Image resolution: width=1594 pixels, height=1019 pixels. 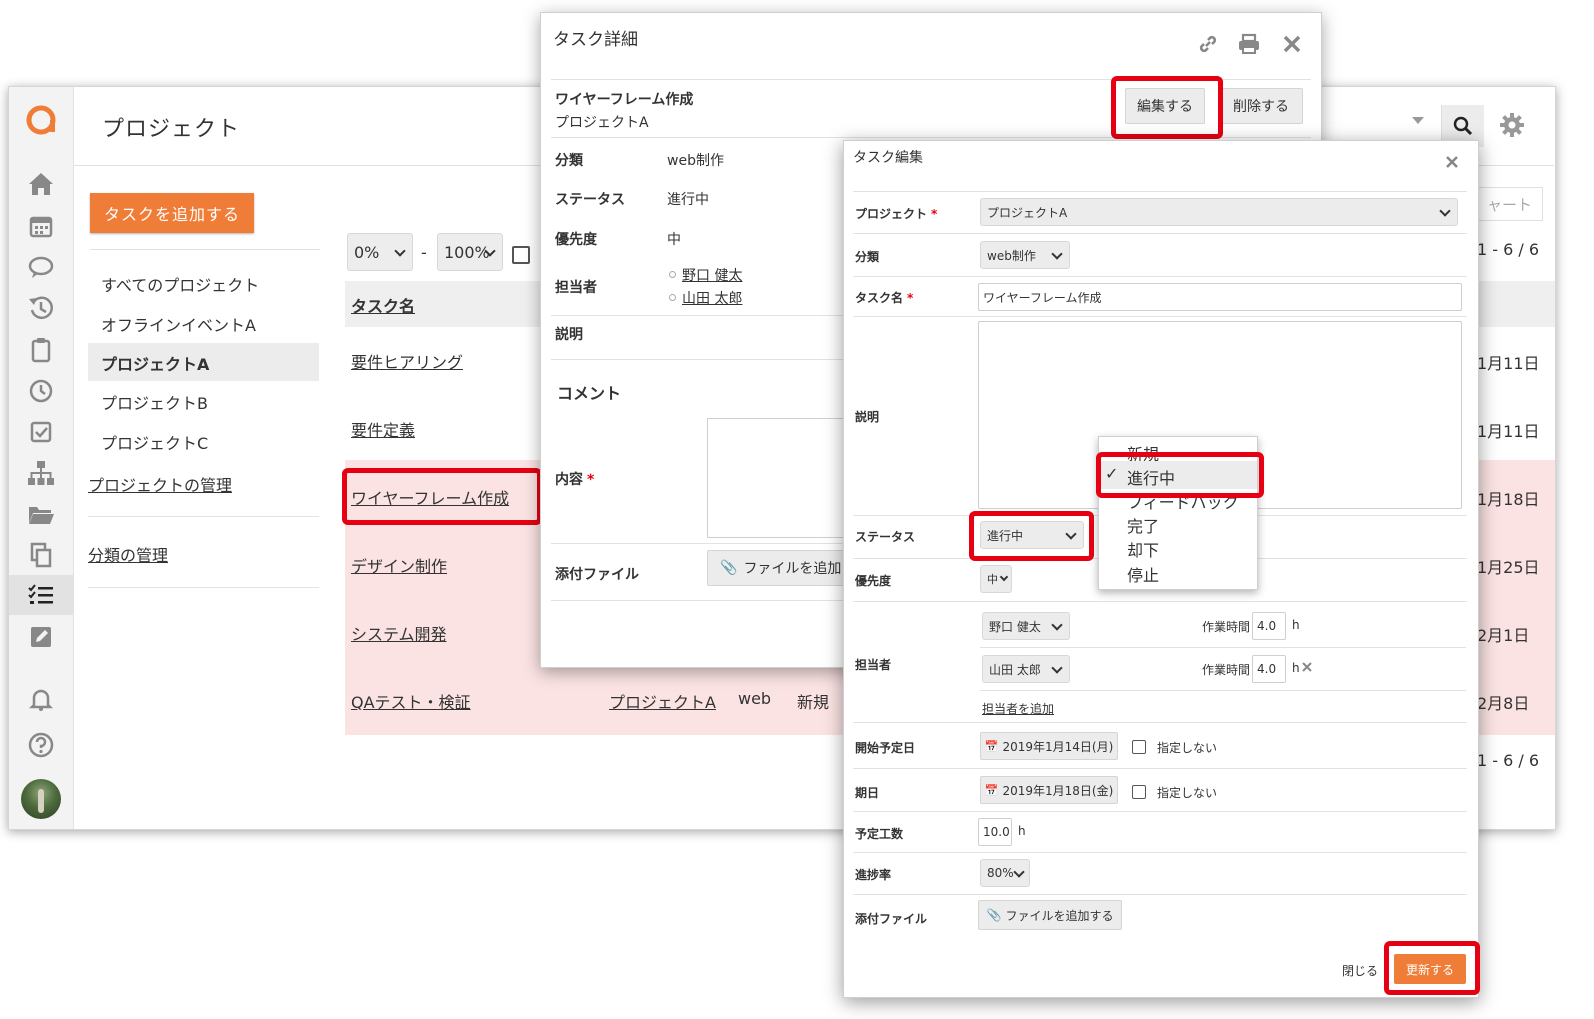 I want to click on task-name-input: ワイヤーフレーム作成, so click(x=1220, y=297).